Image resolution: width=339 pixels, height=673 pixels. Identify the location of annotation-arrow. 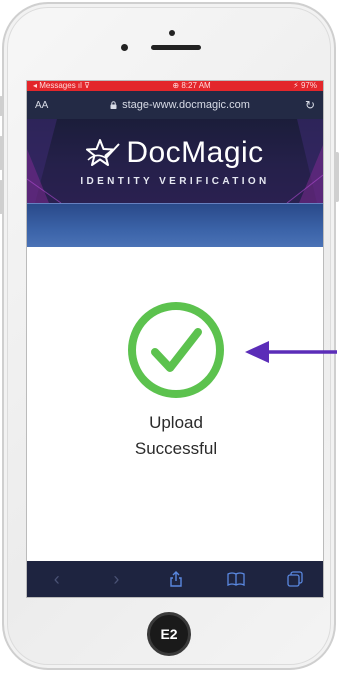
(291, 352).